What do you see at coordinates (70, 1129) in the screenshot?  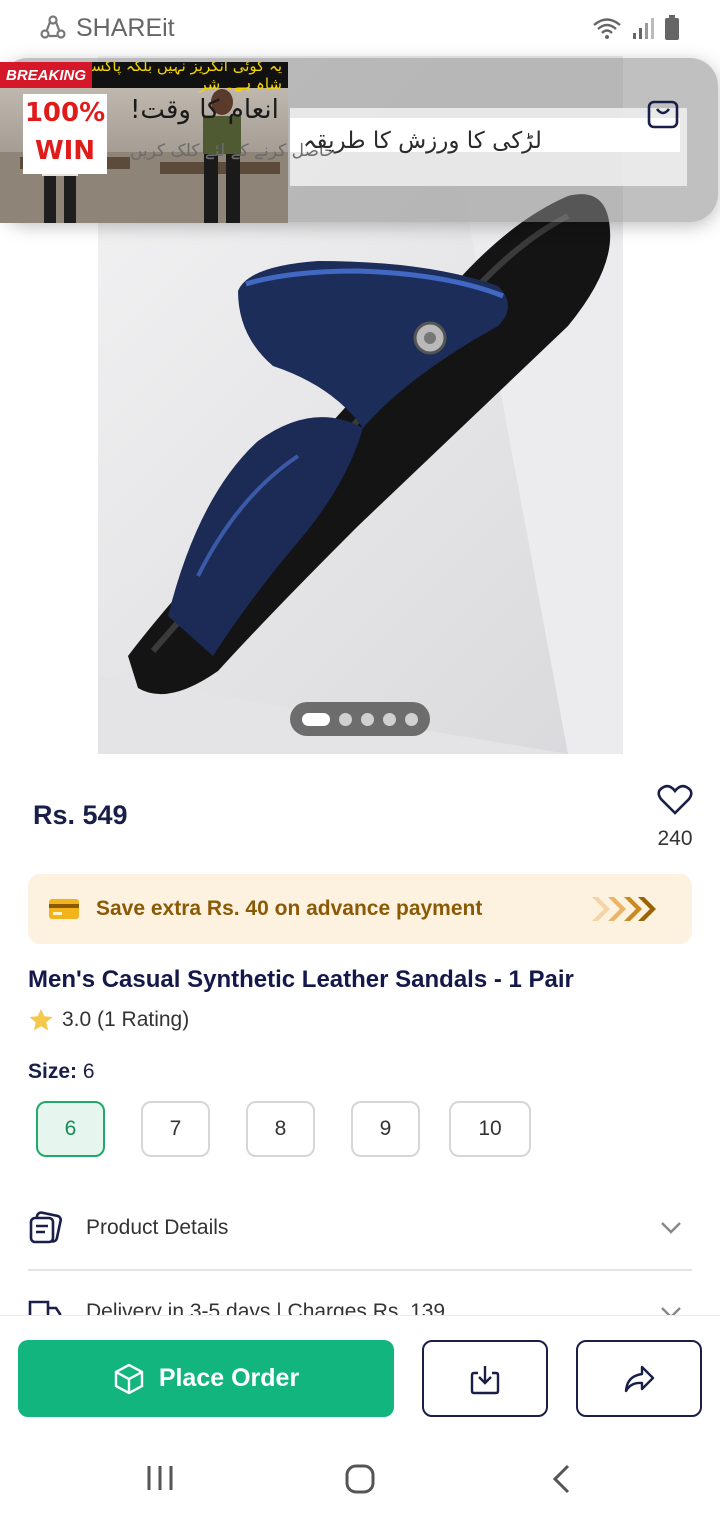 I see `size-option-6: 6` at bounding box center [70, 1129].